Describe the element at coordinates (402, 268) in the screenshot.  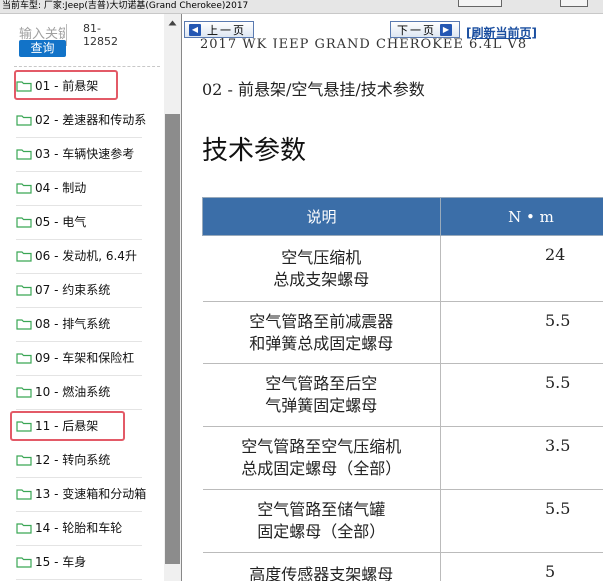
I see `table-row: 空气压缩机 总成支架螺母 24` at that location.